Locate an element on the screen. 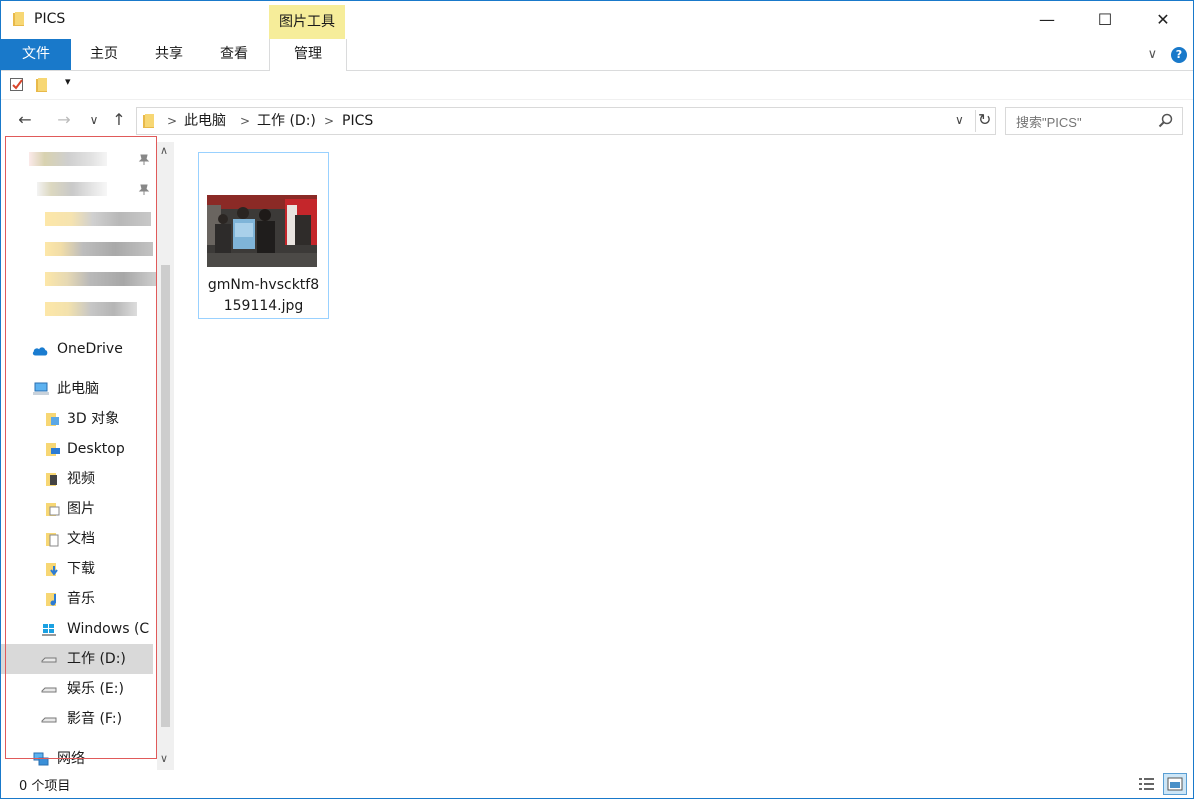  maximize-button: ☐ is located at coordinates (1105, 20).